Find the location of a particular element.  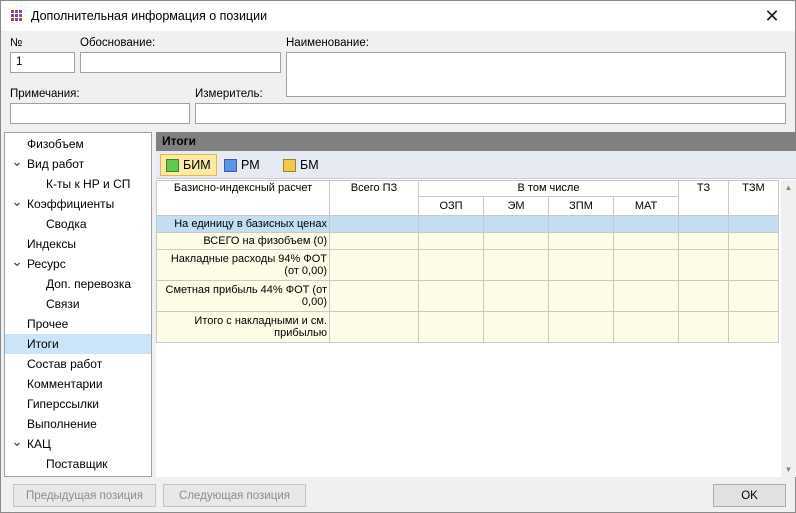

basis-label: Обоснование: is located at coordinates (118, 43).